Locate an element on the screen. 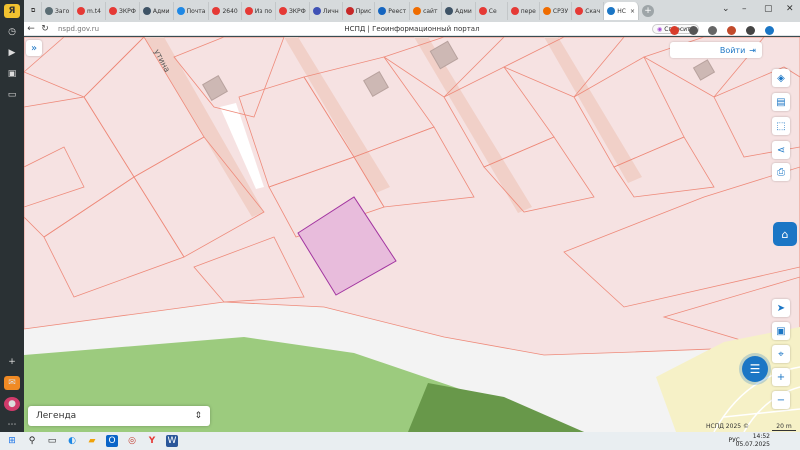  browser-tab: СРЗУ is located at coordinates (556, 11).